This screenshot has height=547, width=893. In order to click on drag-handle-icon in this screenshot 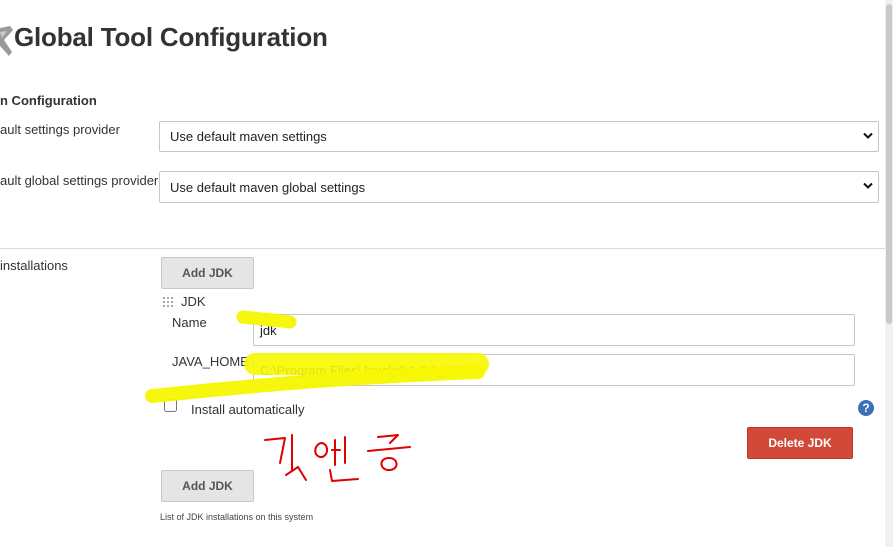, I will do `click(168, 303)`.